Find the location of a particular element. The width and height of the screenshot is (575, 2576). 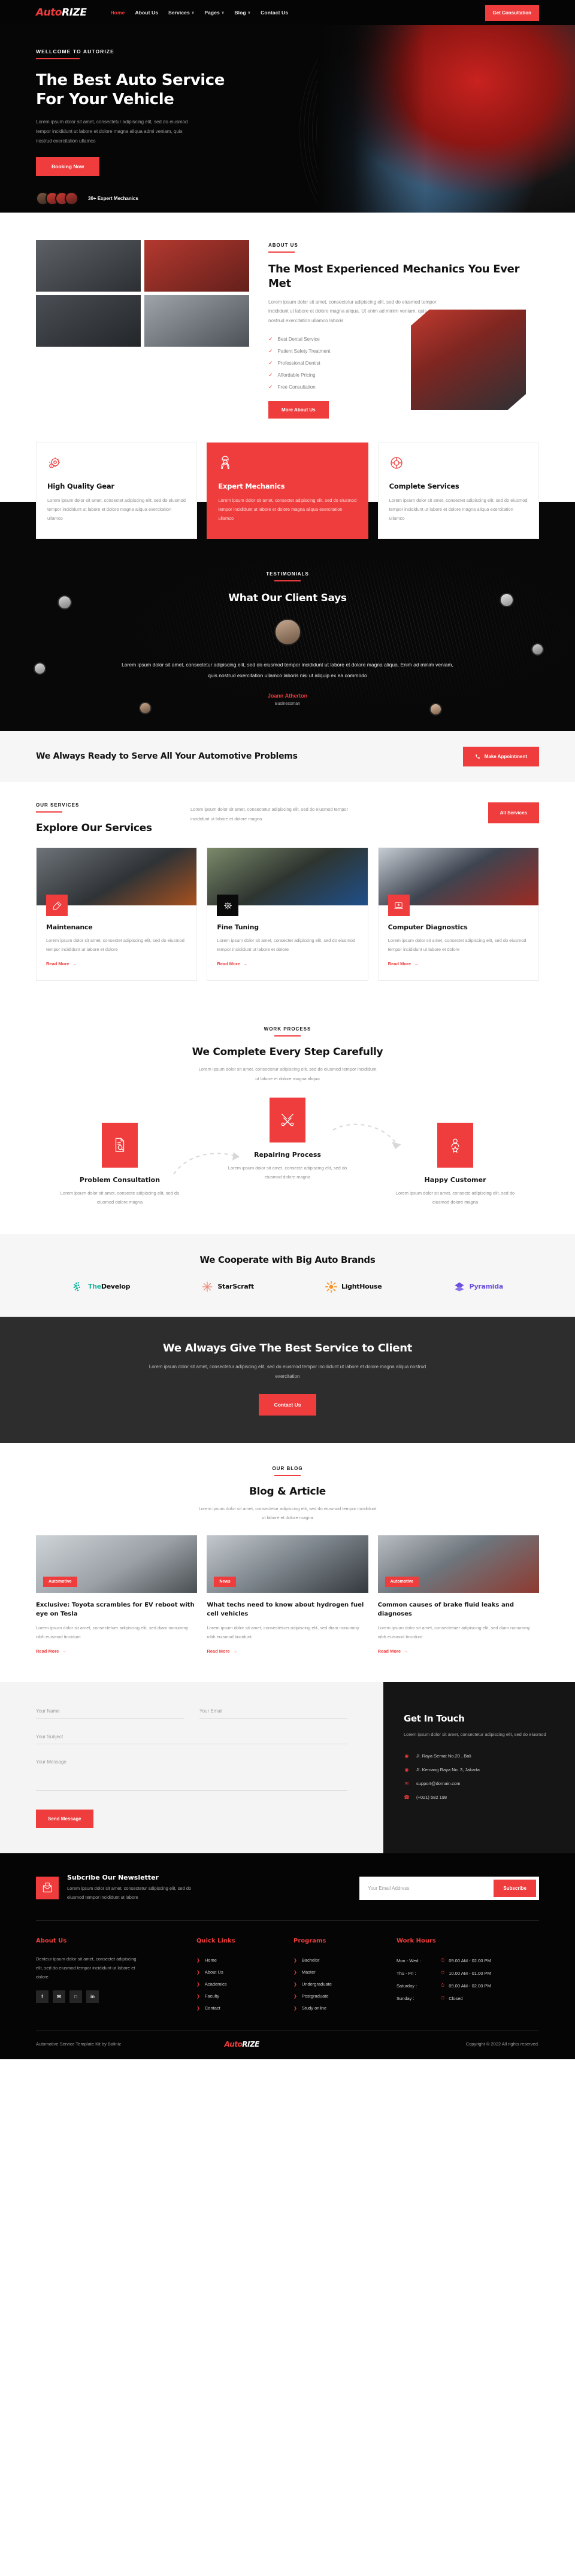

instagram-icon: □ is located at coordinates (75, 1996).